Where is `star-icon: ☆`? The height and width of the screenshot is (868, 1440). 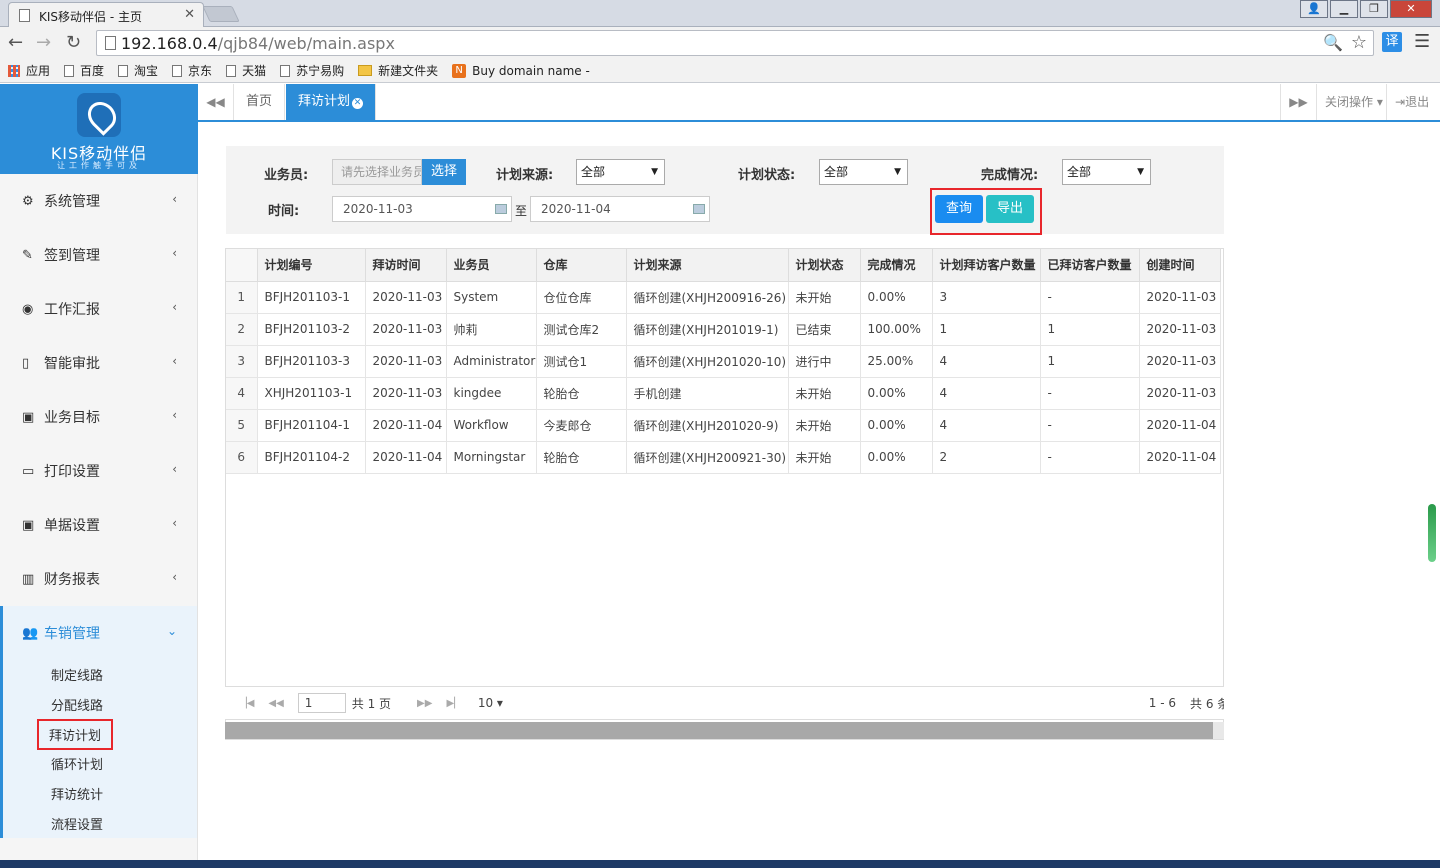 star-icon: ☆ is located at coordinates (1359, 42).